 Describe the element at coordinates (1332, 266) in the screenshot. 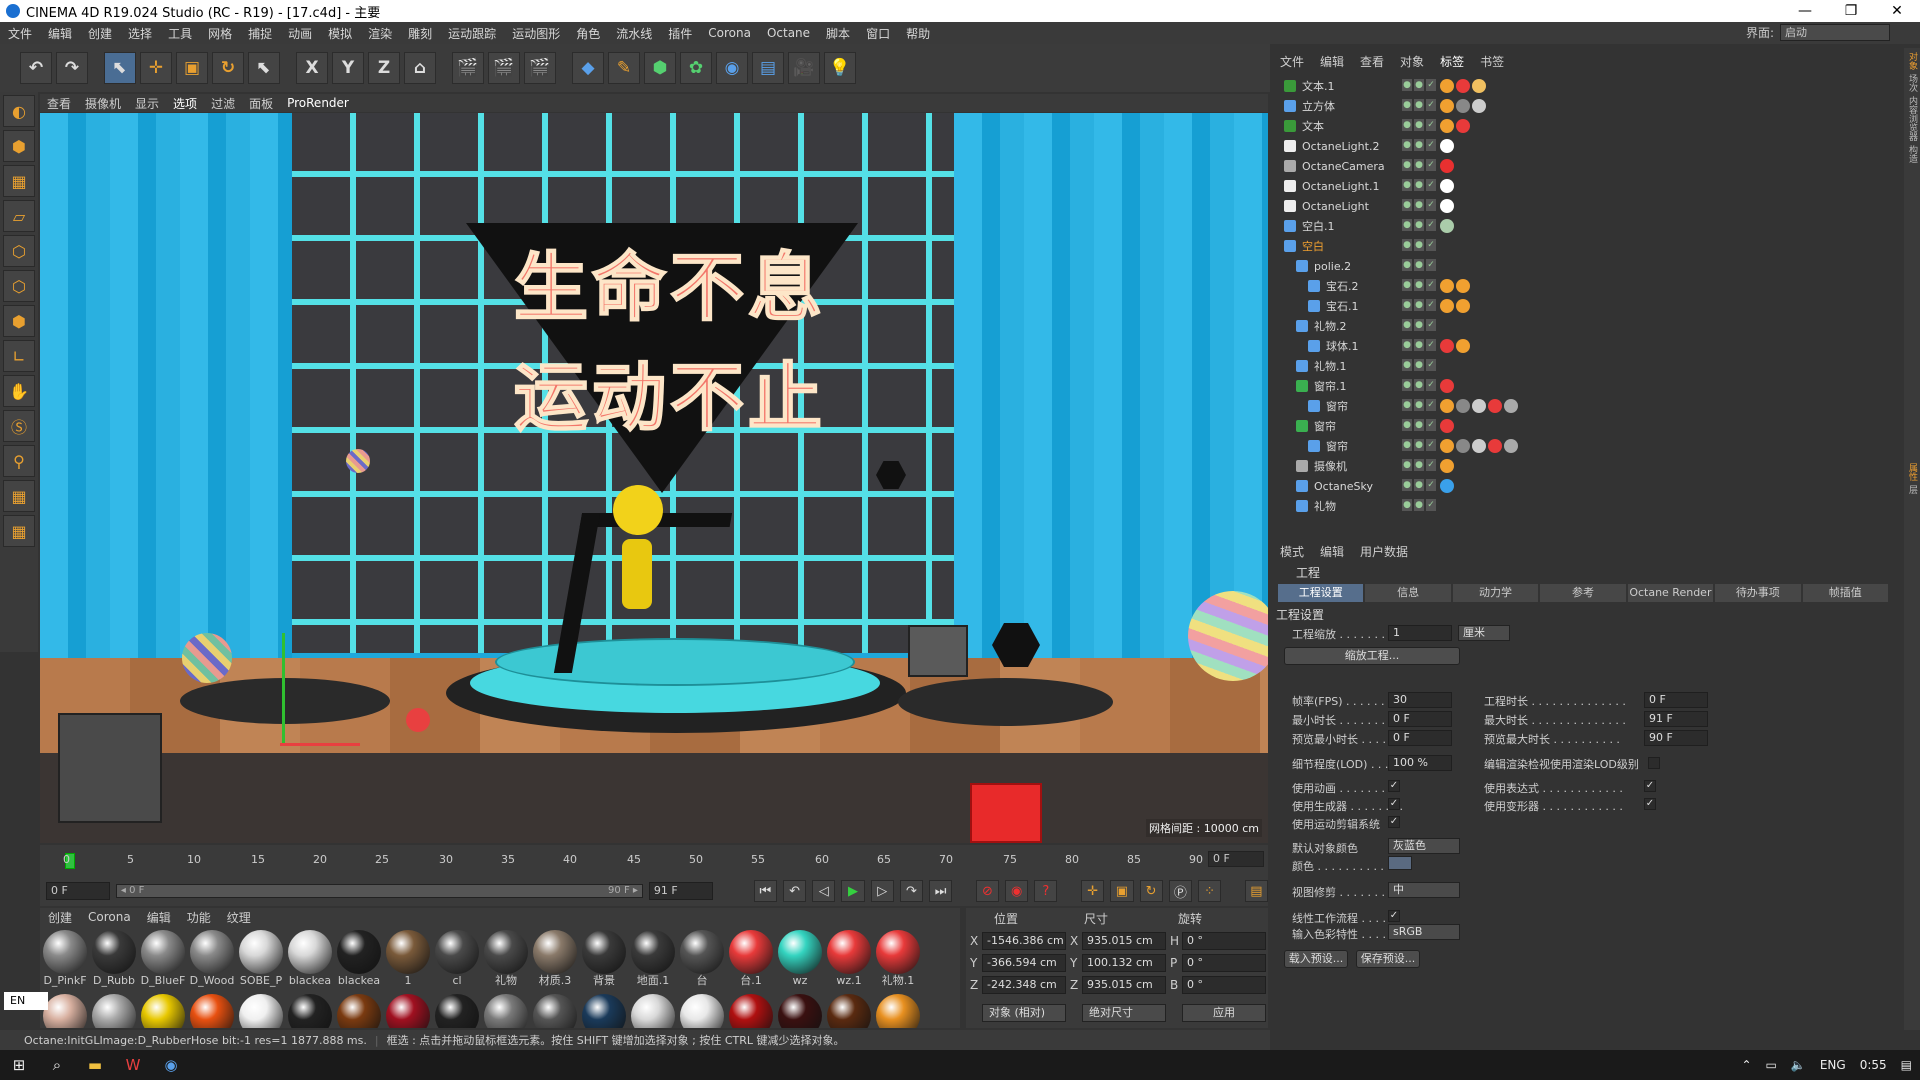

I see `object-name: polie.2` at that location.